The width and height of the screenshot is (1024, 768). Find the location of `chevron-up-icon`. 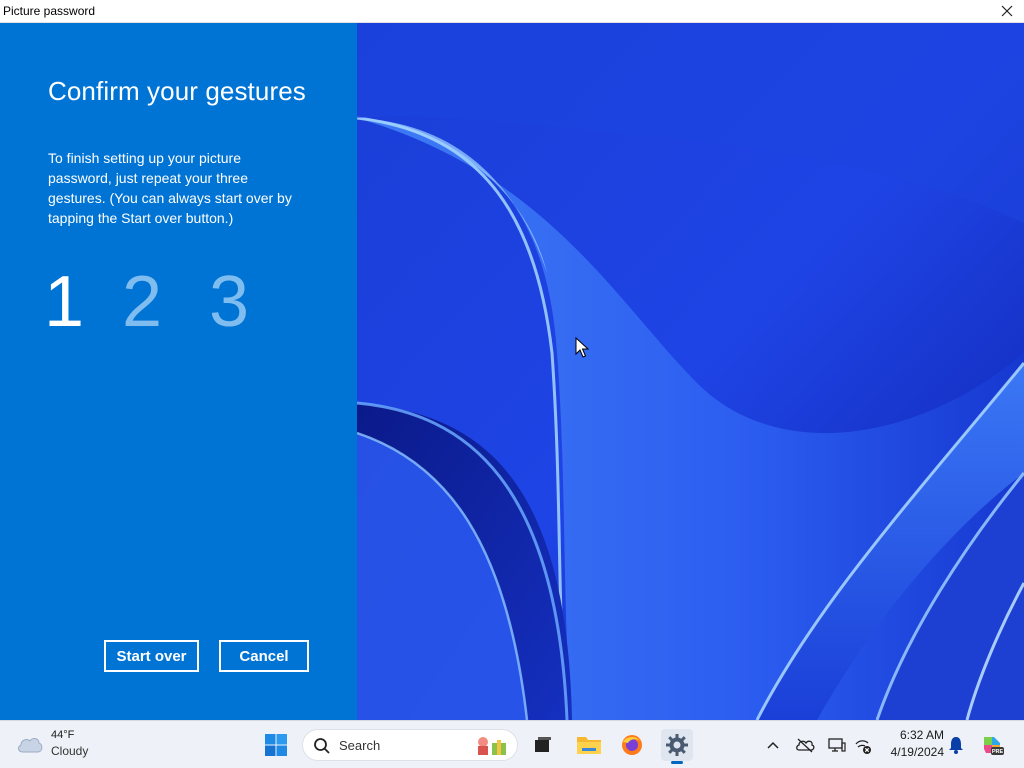

chevron-up-icon is located at coordinates (773, 745).